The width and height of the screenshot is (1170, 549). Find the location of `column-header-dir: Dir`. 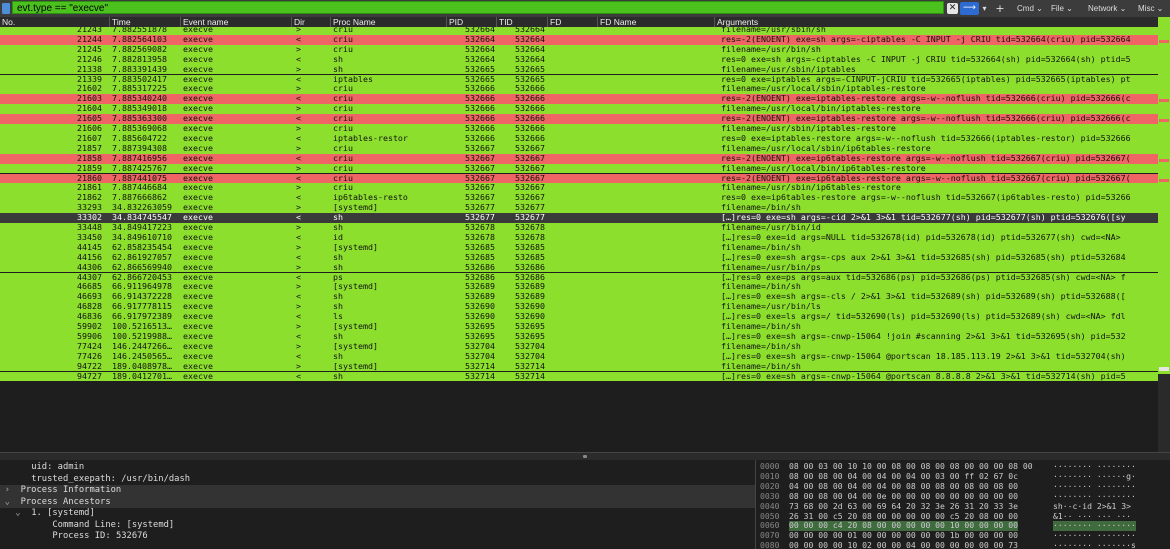

column-header-dir: Dir is located at coordinates (298, 22).